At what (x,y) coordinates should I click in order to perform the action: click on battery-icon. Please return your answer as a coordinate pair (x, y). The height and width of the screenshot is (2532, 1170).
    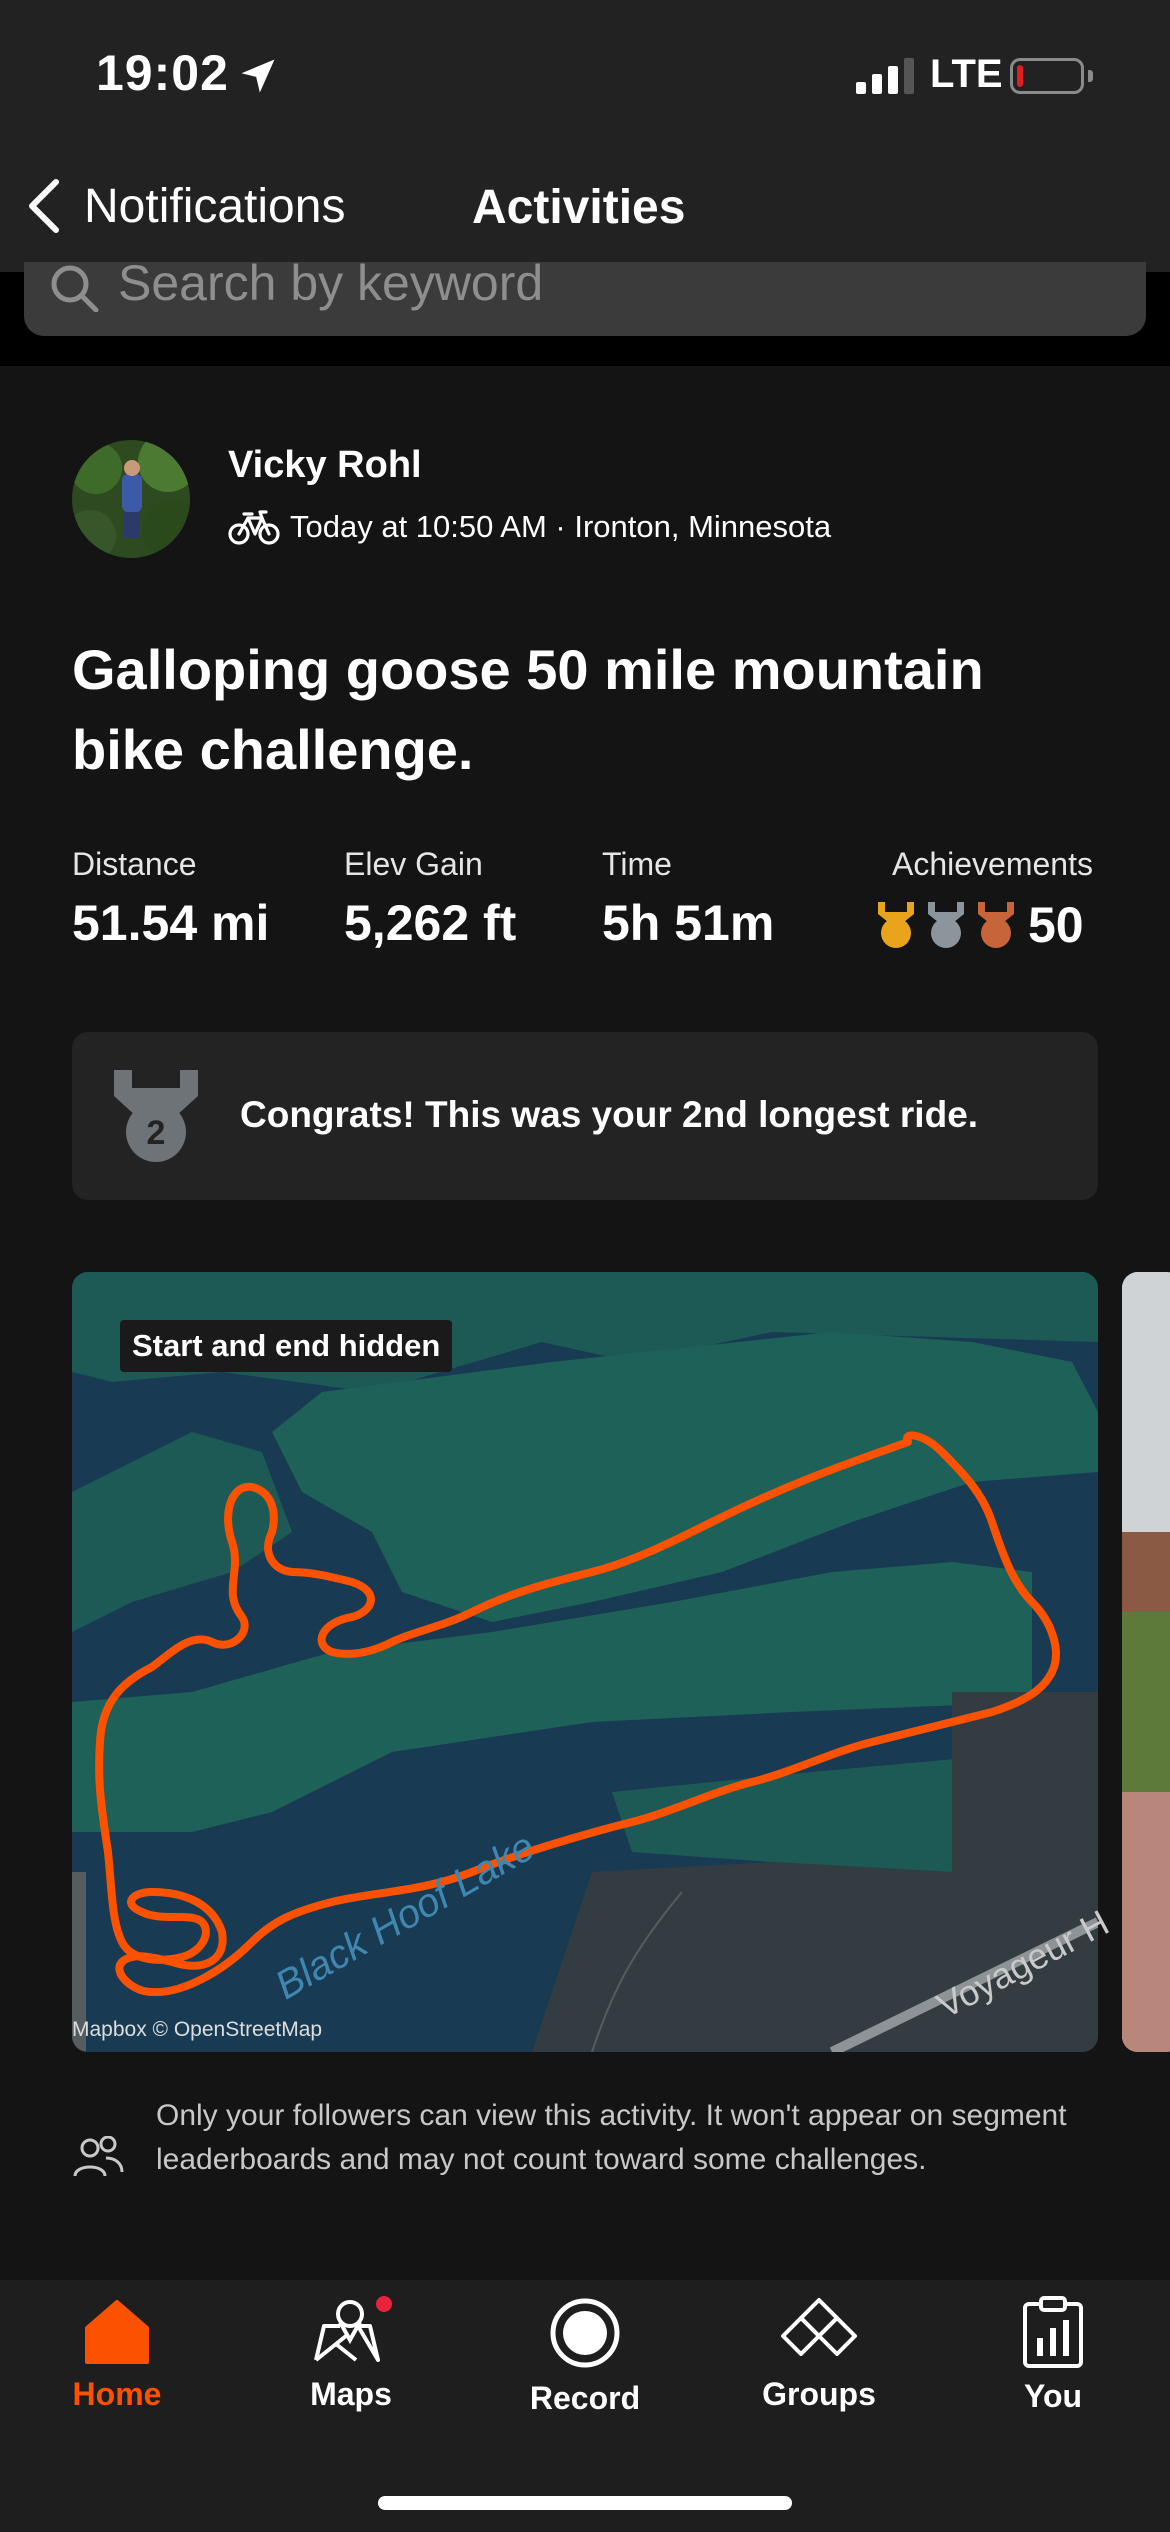
    Looking at the image, I should click on (1047, 76).